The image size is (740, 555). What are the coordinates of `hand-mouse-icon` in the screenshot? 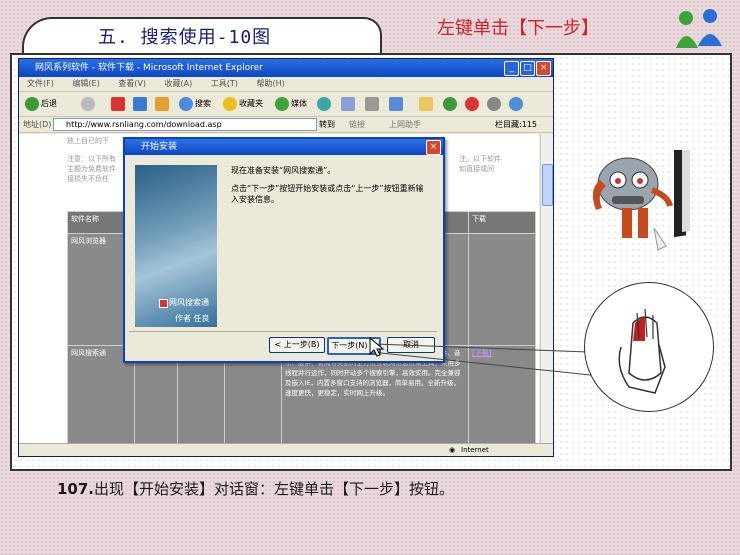 It's located at (642, 351).